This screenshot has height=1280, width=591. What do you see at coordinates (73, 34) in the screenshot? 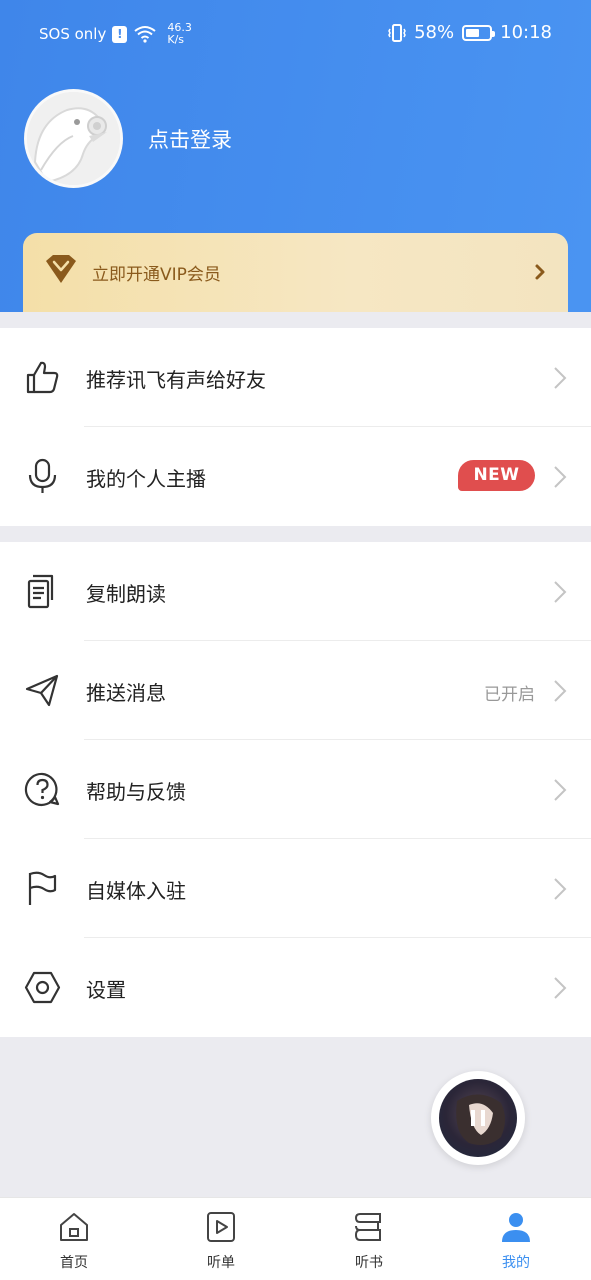
I see `carrier-text: SOS only` at bounding box center [73, 34].